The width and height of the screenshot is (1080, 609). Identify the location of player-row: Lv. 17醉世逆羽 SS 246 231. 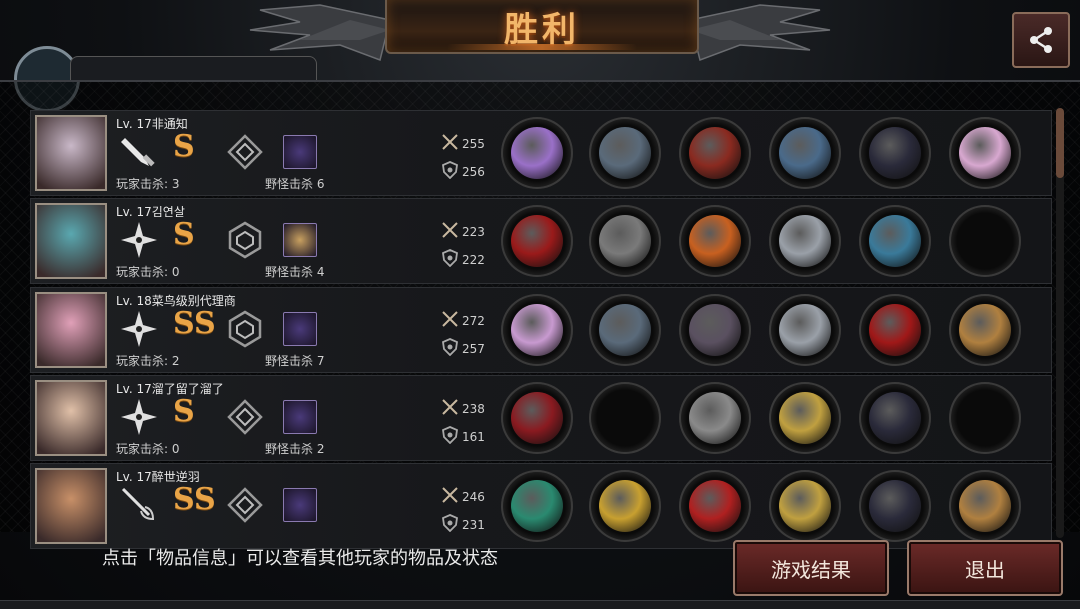
(541, 506).